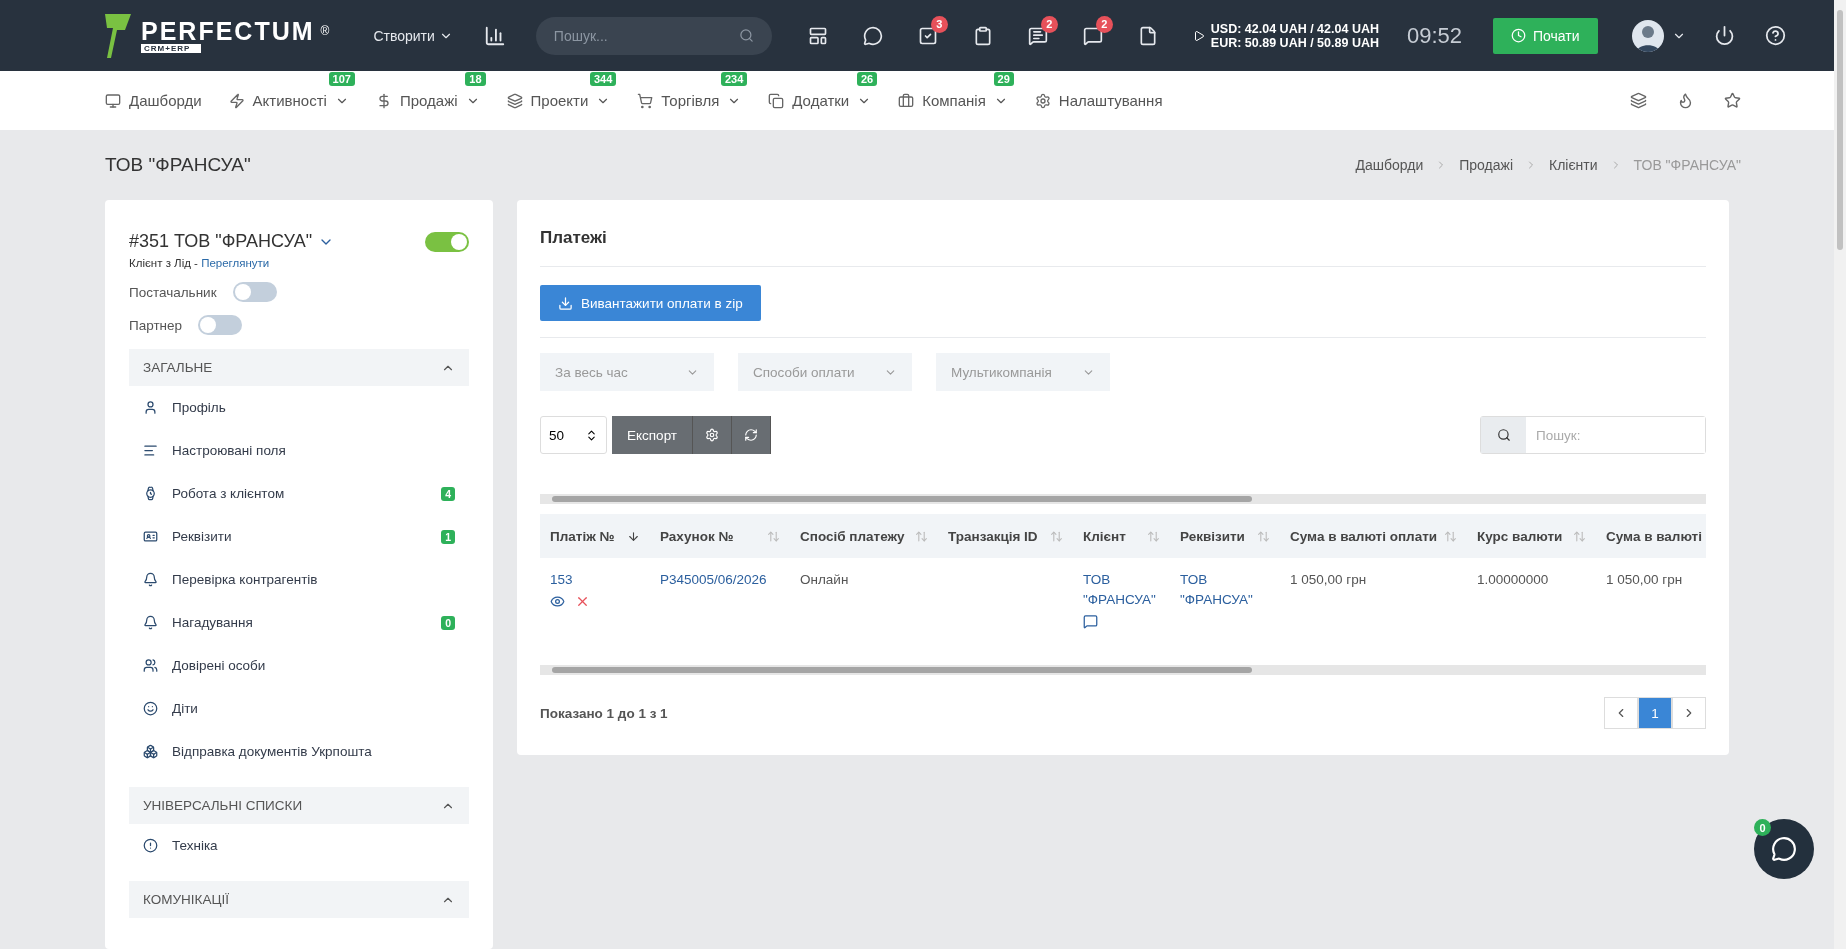 Image resolution: width=1846 pixels, height=949 pixels. What do you see at coordinates (299, 845) in the screenshot?
I see `sidebar-item: Техніка` at bounding box center [299, 845].